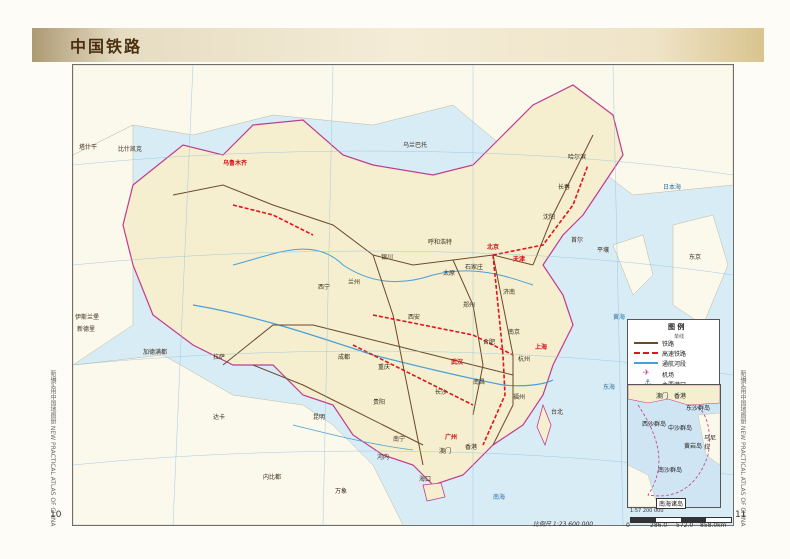 The image size is (790, 559). I want to click on legend-river-swatch, so click(646, 363).